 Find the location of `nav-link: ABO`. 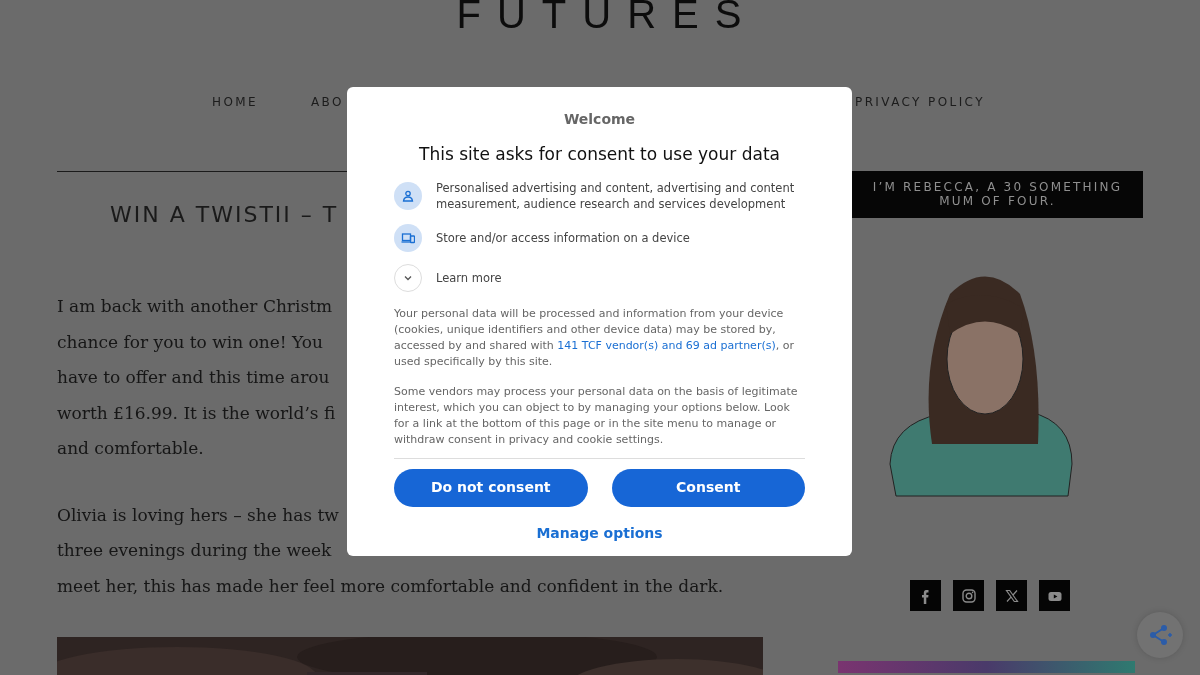

nav-link: ABO is located at coordinates (327, 102).